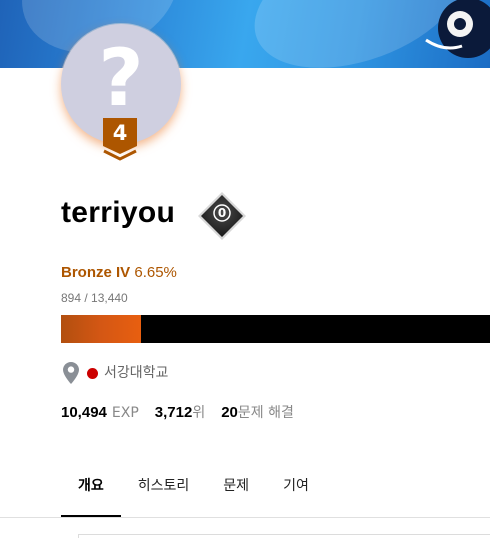  I want to click on banner-decoration-icon, so click(457, 29).